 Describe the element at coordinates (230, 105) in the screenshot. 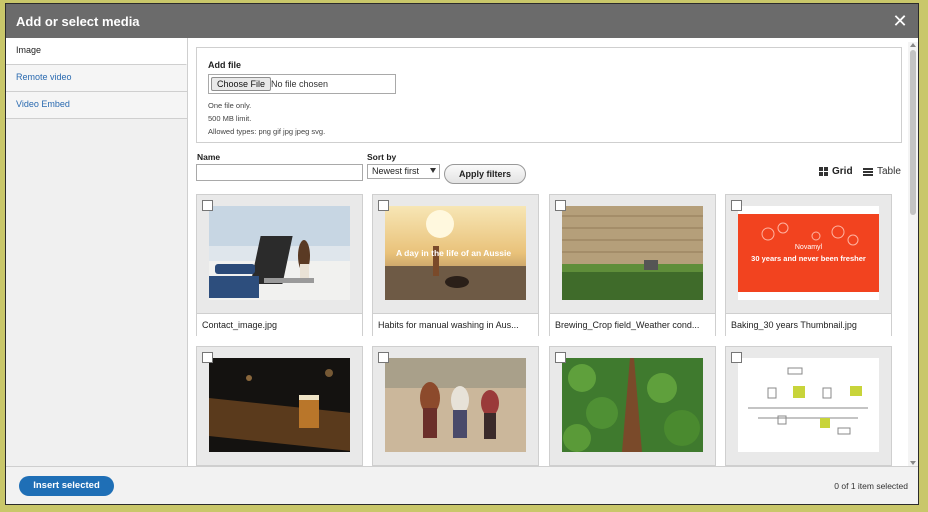

I see `hint-one-file: One file only.` at that location.